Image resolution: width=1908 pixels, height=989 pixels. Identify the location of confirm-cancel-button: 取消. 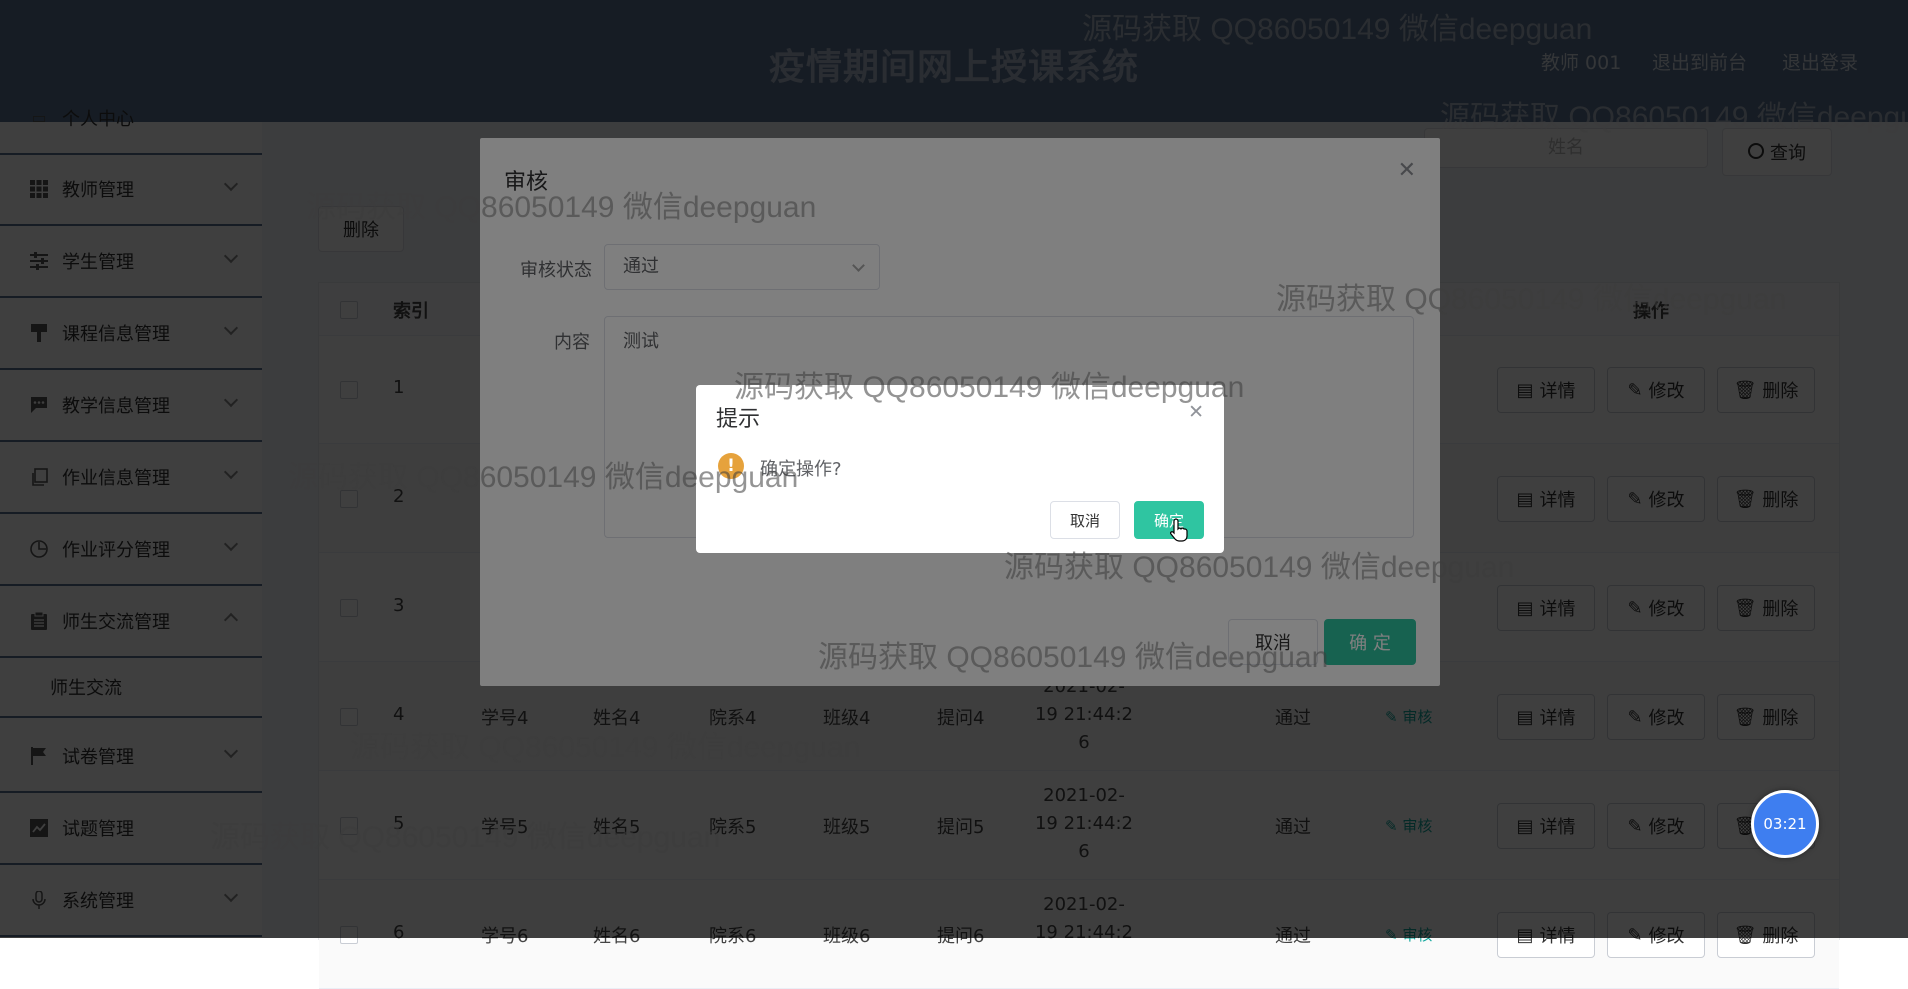
(1085, 520).